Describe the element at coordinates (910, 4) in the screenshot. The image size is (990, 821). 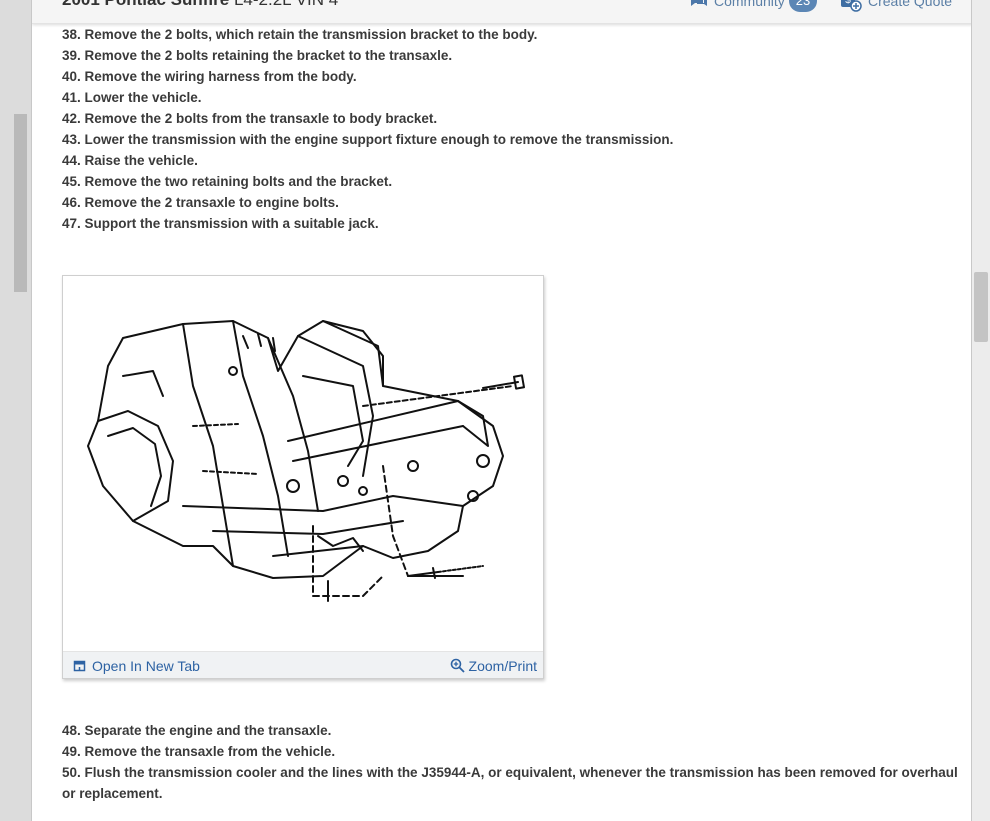
I see `create-quote-label: Create Quote` at that location.